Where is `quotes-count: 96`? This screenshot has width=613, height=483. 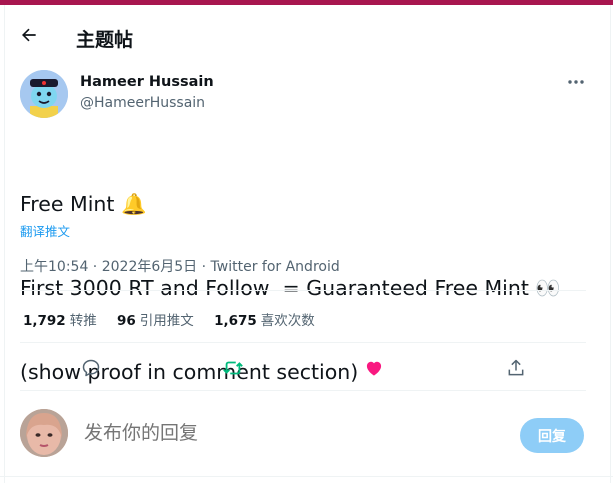
quotes-count: 96 is located at coordinates (126, 321).